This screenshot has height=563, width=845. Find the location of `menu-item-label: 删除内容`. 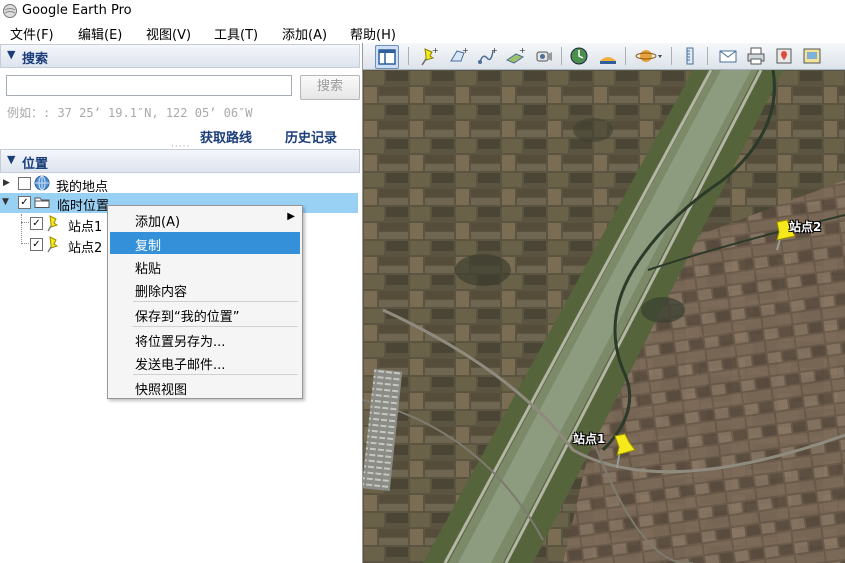

menu-item-label: 删除内容 is located at coordinates (161, 292).